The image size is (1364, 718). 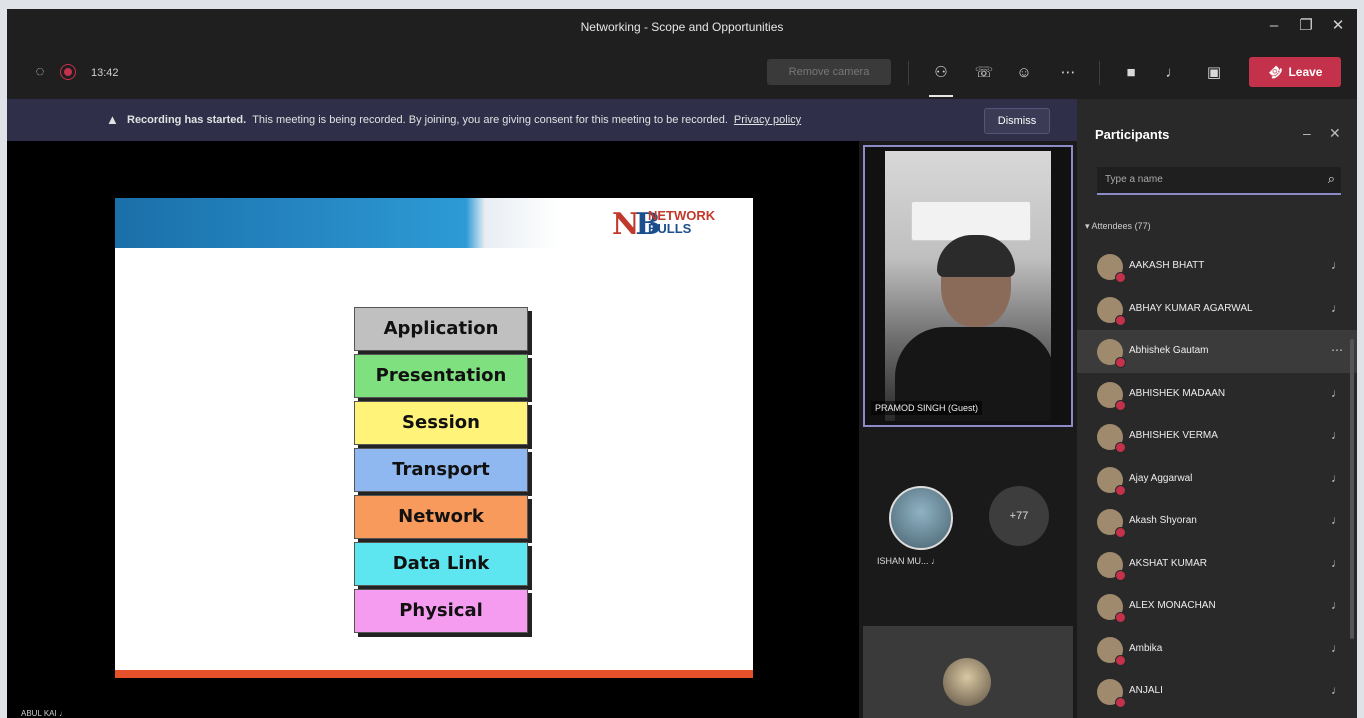 I want to click on participant-row: ABHISHEK MADAAN ♩, so click(x=1217, y=394).